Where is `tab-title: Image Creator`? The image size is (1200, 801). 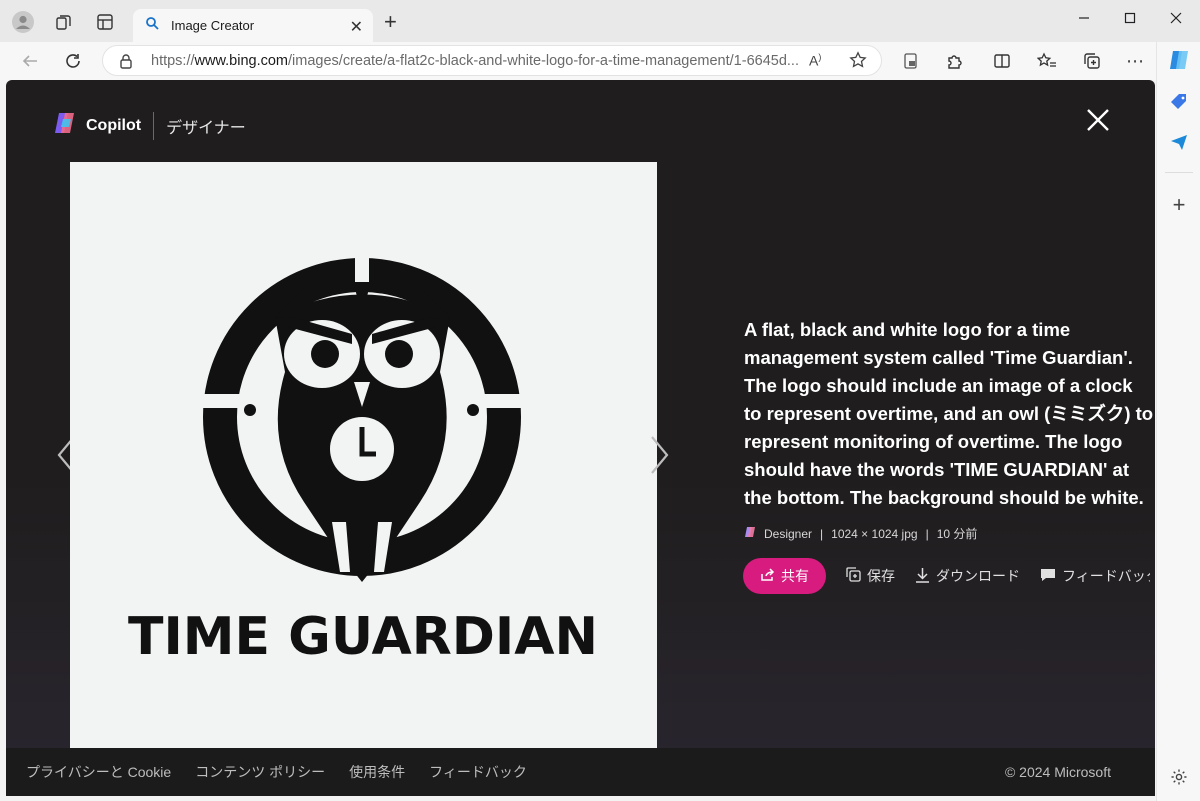
tab-title: Image Creator is located at coordinates (213, 25).